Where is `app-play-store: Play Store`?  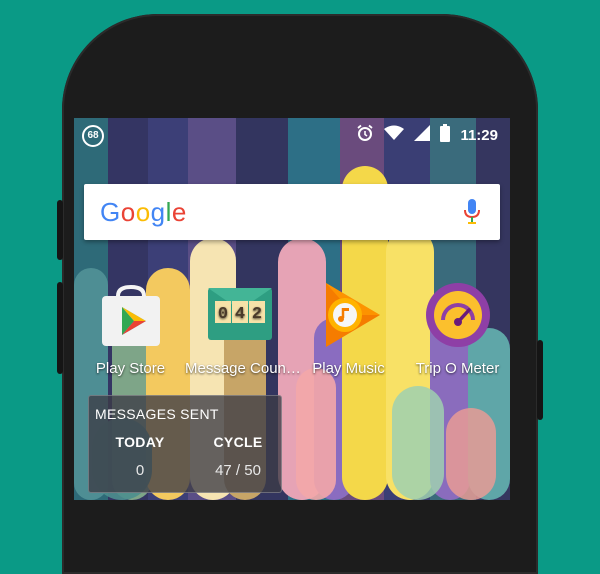 app-play-store: Play Store is located at coordinates (130, 328).